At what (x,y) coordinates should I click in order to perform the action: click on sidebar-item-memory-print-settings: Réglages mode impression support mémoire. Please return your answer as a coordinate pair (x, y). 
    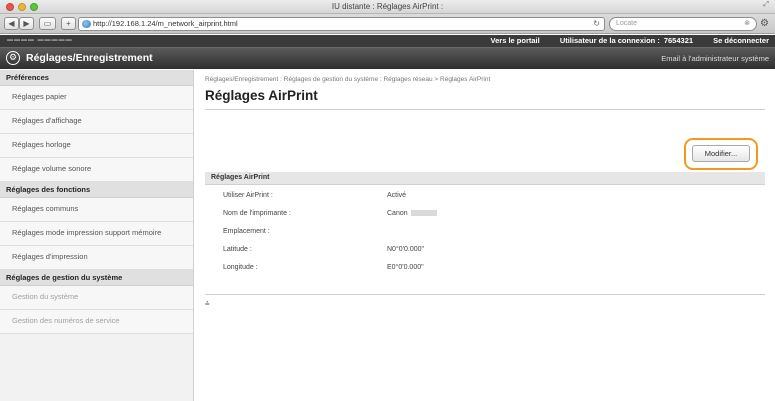
    Looking at the image, I should click on (96, 234).